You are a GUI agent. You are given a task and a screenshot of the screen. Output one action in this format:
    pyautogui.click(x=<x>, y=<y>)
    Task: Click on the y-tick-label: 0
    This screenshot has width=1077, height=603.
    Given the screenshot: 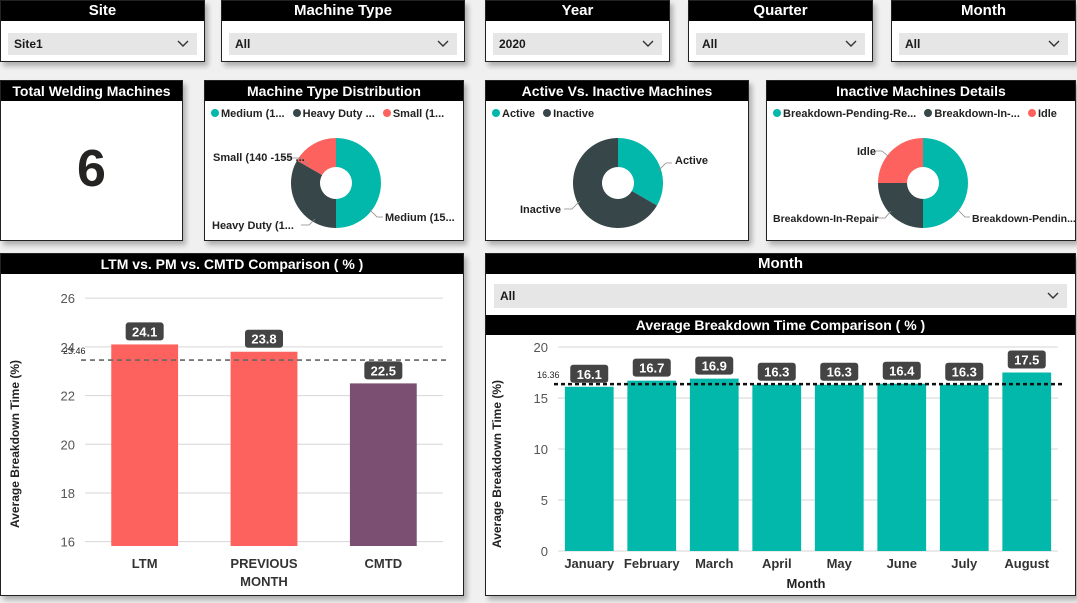 What is the action you would take?
    pyautogui.click(x=544, y=551)
    